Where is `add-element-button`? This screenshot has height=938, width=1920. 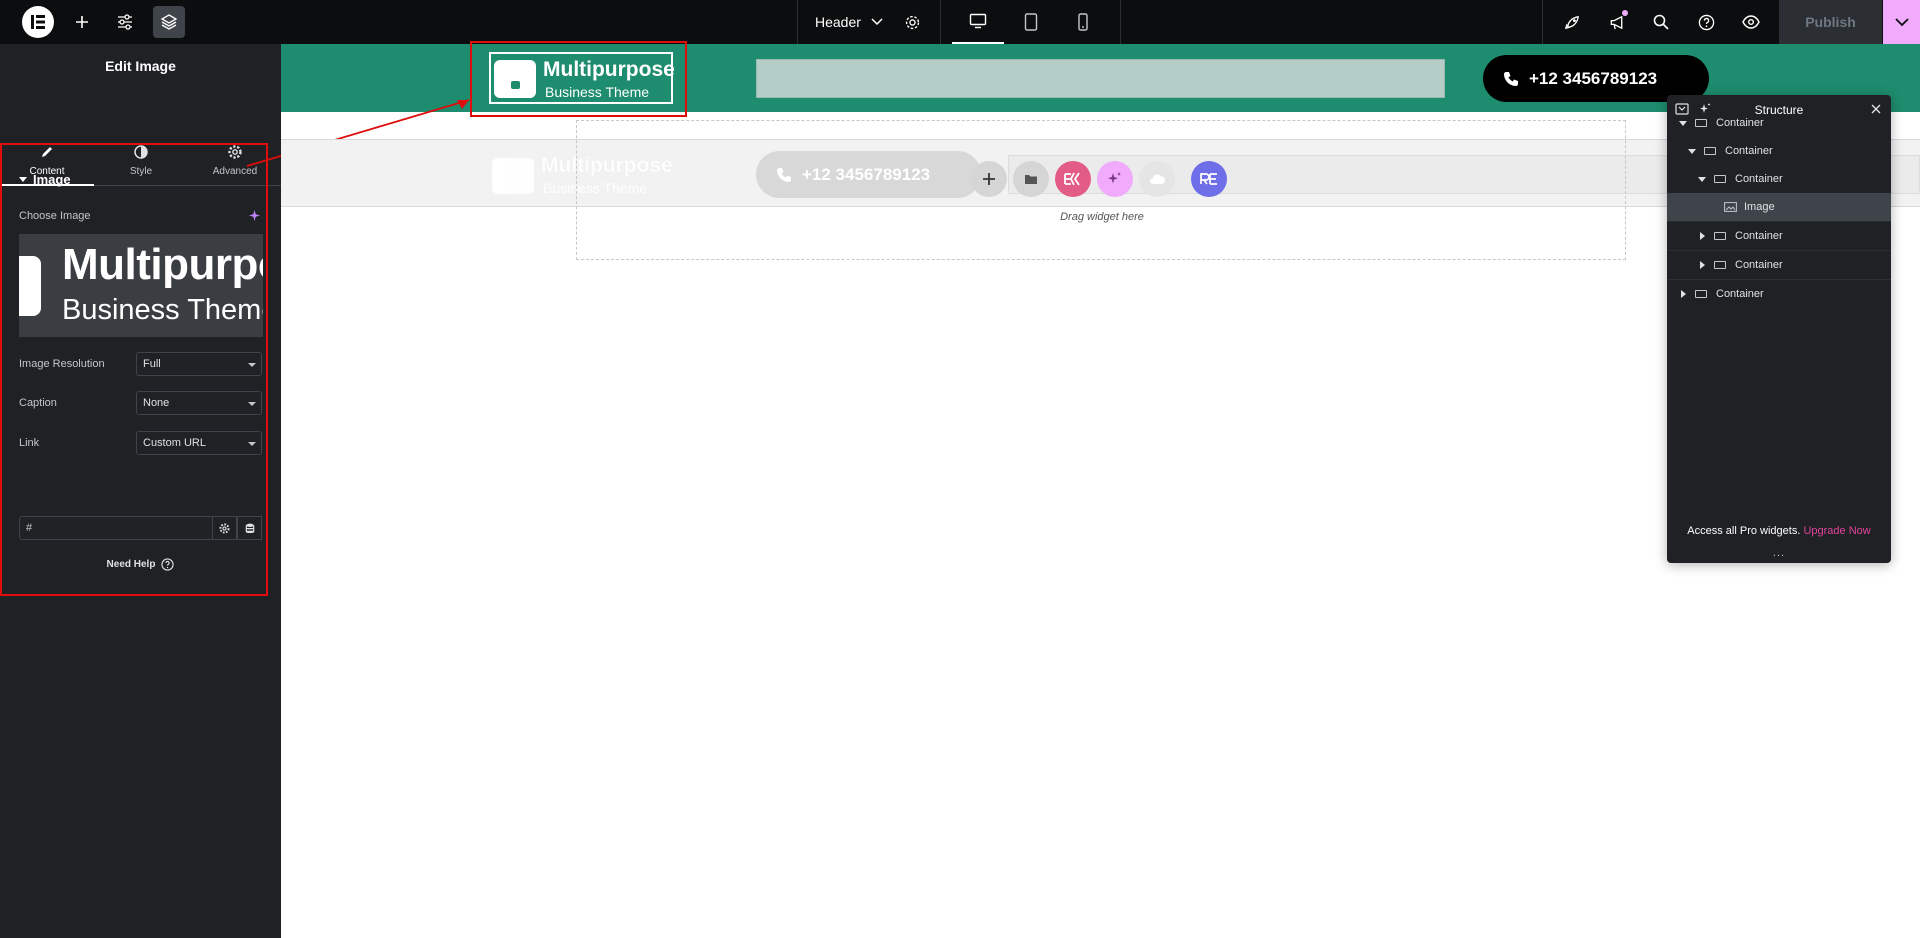
add-element-button is located at coordinates (989, 179).